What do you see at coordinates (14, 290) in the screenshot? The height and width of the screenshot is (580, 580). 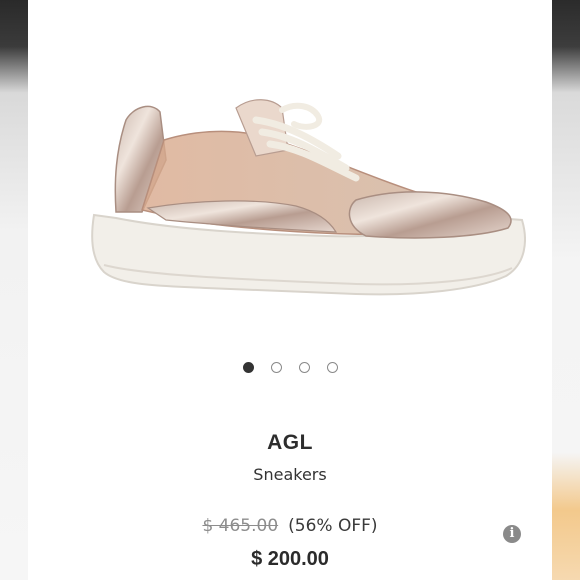 I see `blurred-background-left` at bounding box center [14, 290].